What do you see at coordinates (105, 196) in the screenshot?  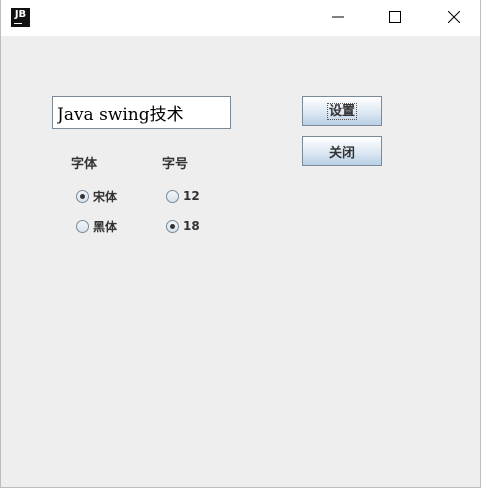 I see `radio-songti-label: 宋体` at bounding box center [105, 196].